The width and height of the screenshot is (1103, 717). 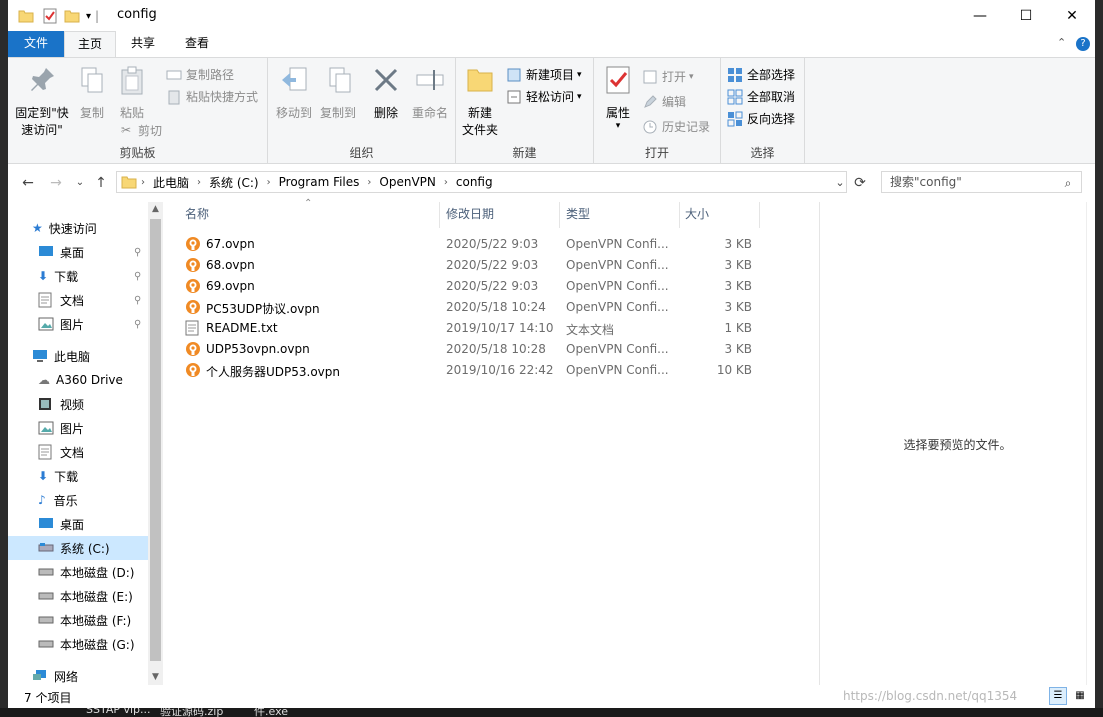 I want to click on music-icon: ♪, so click(x=42, y=500).